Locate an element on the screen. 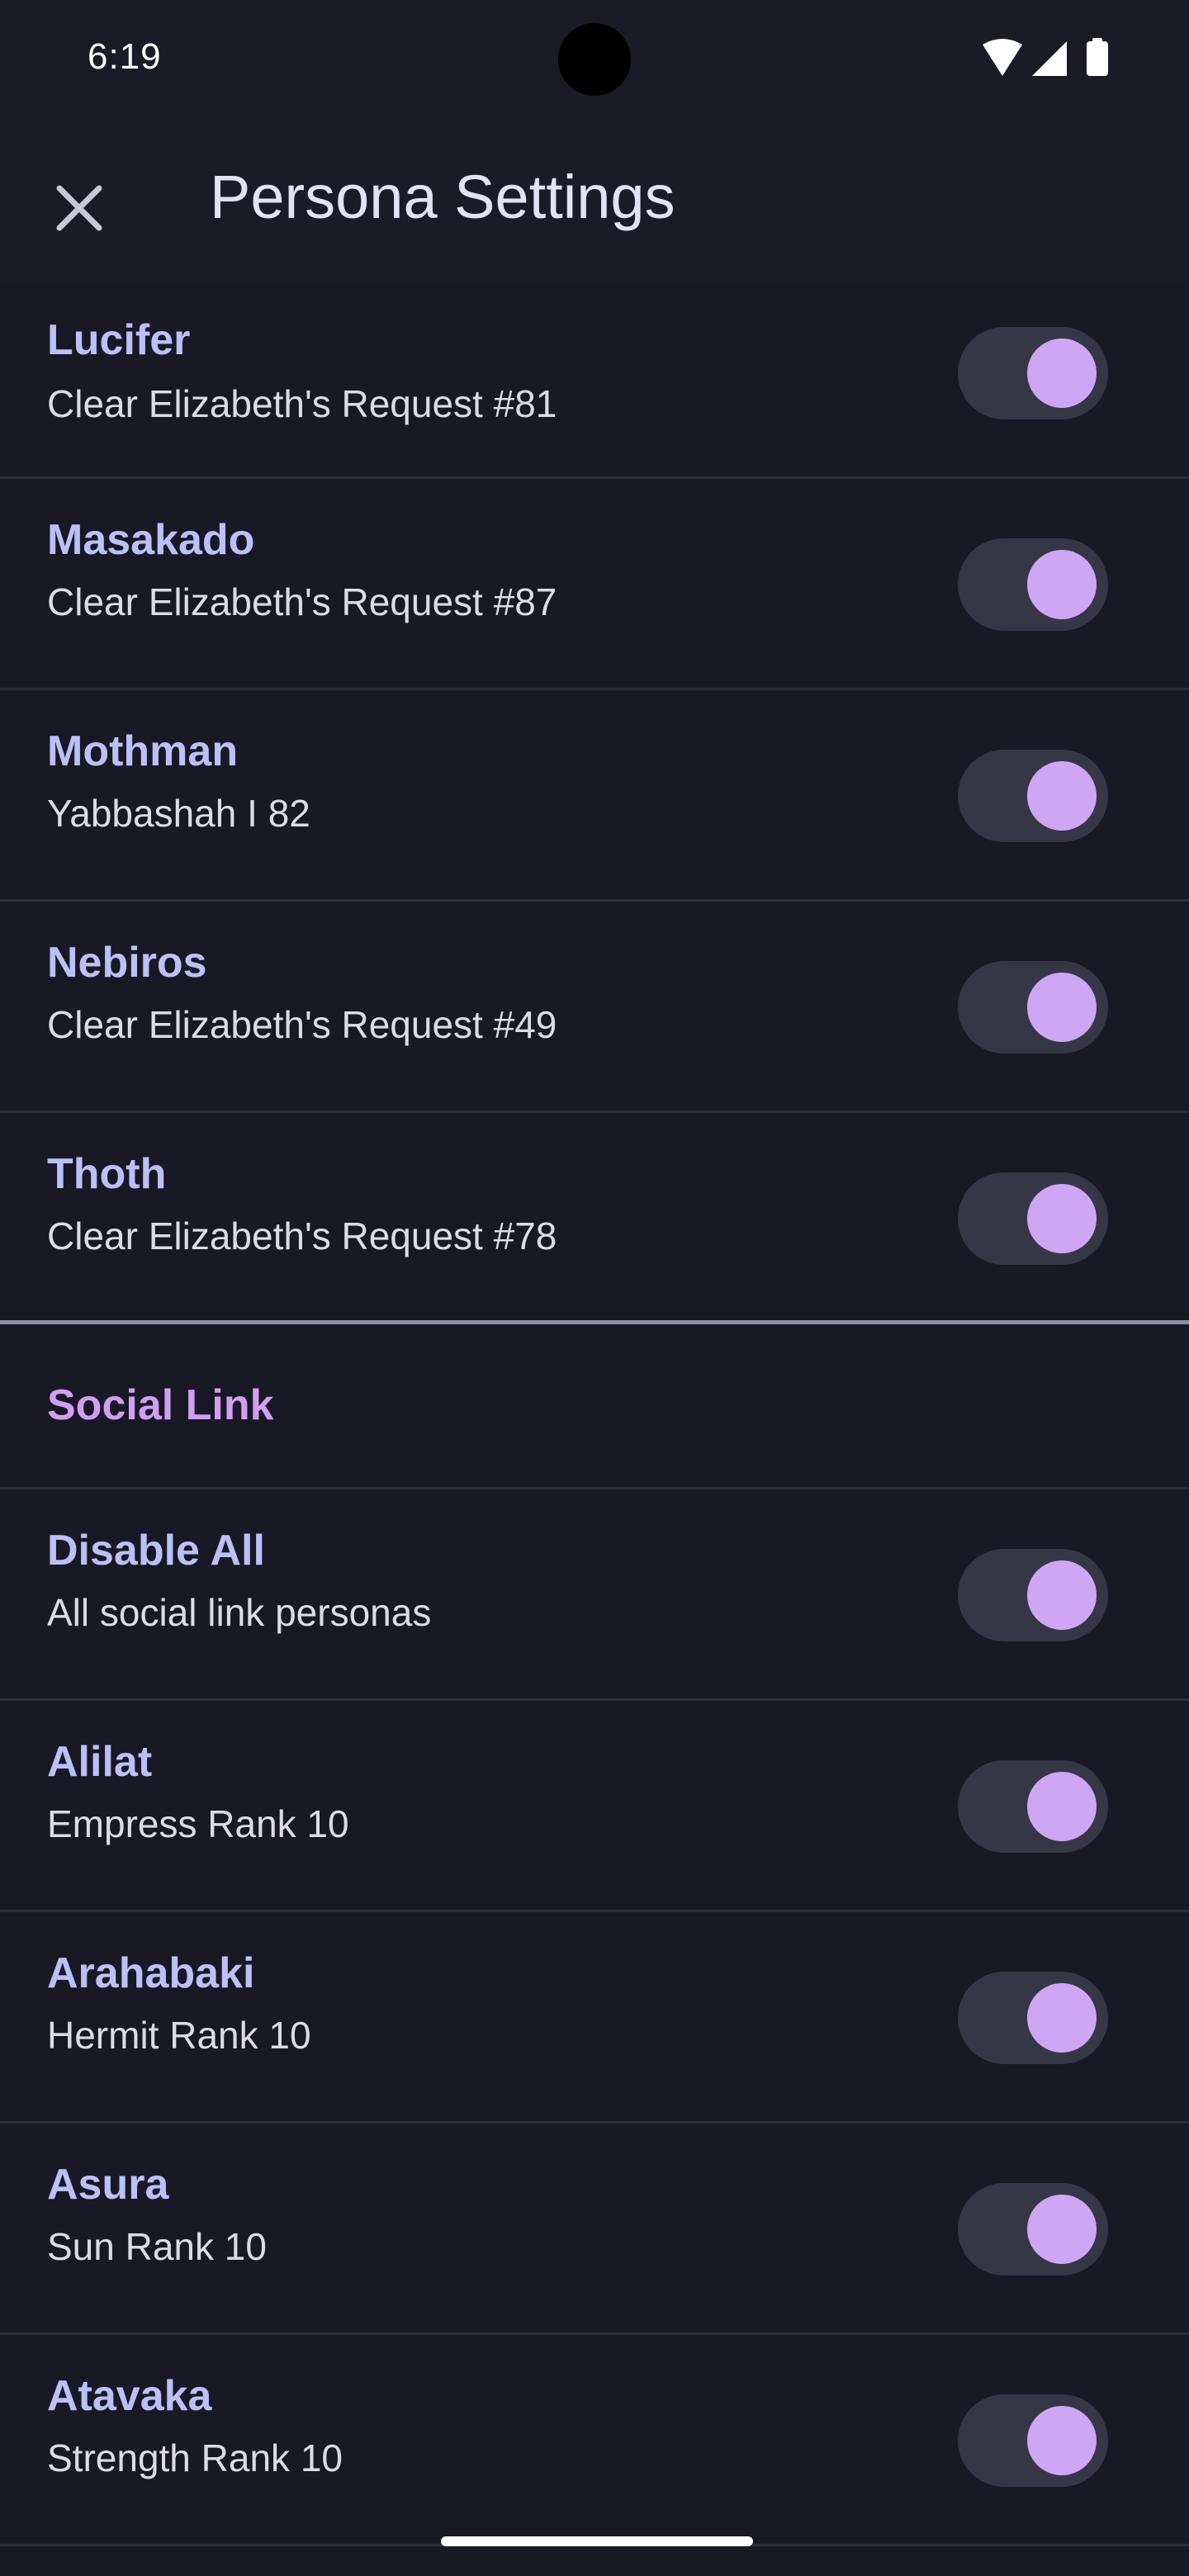 Image resolution: width=1189 pixels, height=2576 pixels. persona-detail: Clear Elizabeth's Request #87 is located at coordinates (302, 601).